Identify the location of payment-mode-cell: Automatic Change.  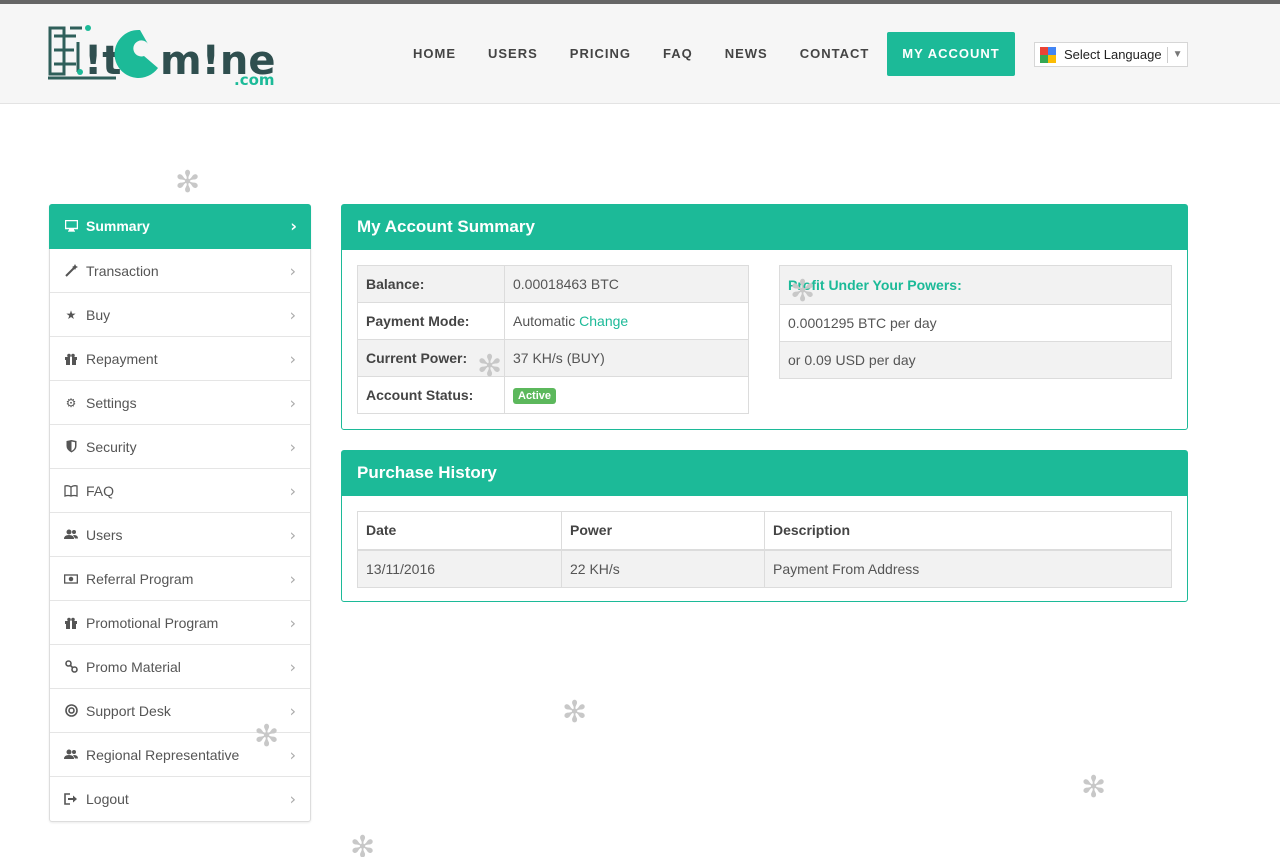
(626, 321).